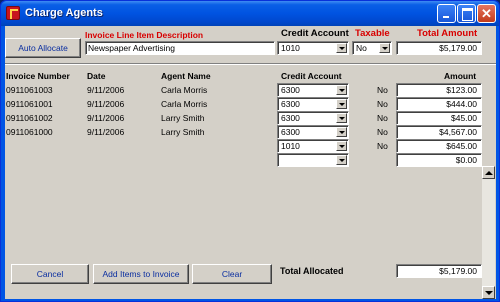  What do you see at coordinates (50, 274) in the screenshot?
I see `cancel-button: Cancel` at bounding box center [50, 274].